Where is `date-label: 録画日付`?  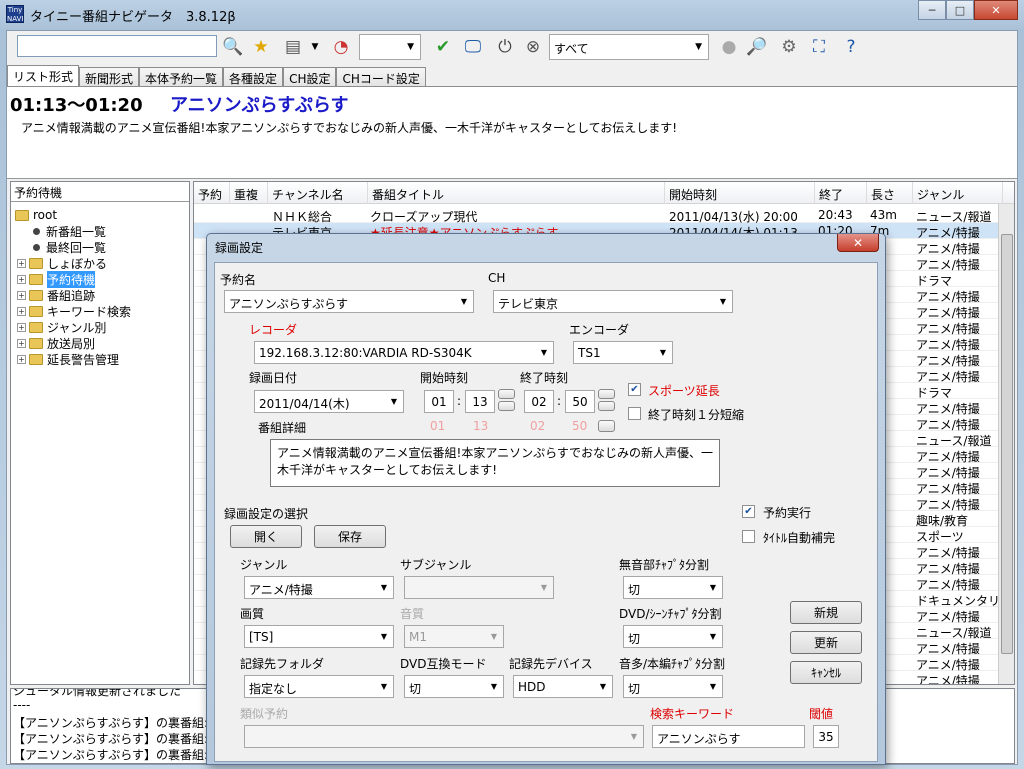 date-label: 録画日付 is located at coordinates (273, 378).